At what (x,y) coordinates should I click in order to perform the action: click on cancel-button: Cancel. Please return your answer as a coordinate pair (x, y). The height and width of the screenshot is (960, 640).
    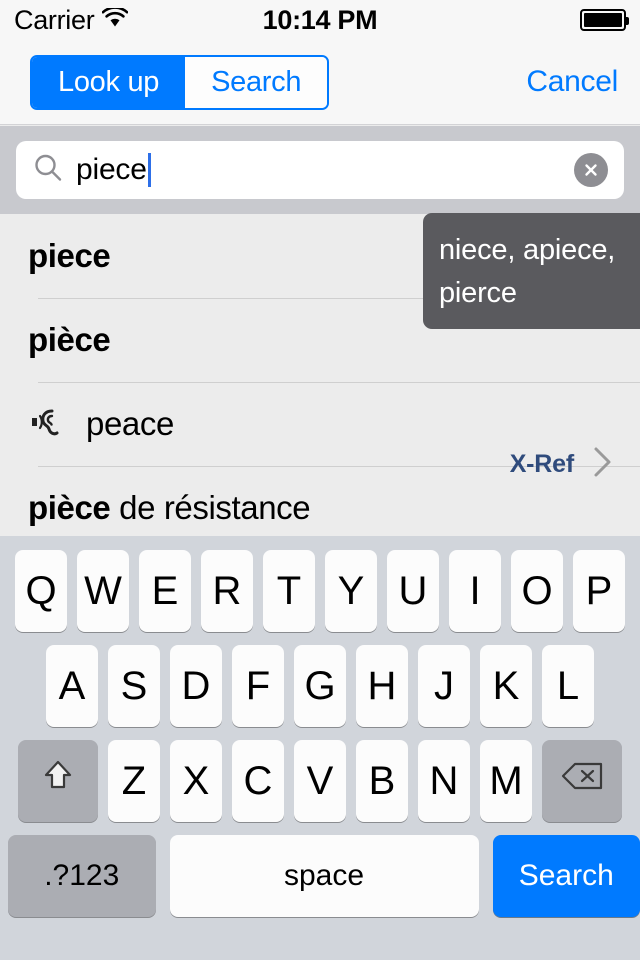
    Looking at the image, I should click on (572, 82).